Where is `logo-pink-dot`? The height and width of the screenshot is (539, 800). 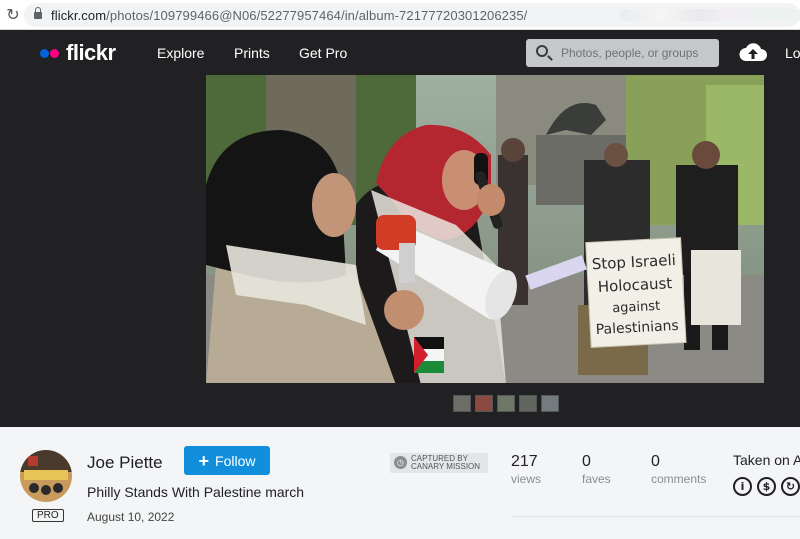 logo-pink-dot is located at coordinates (54, 53).